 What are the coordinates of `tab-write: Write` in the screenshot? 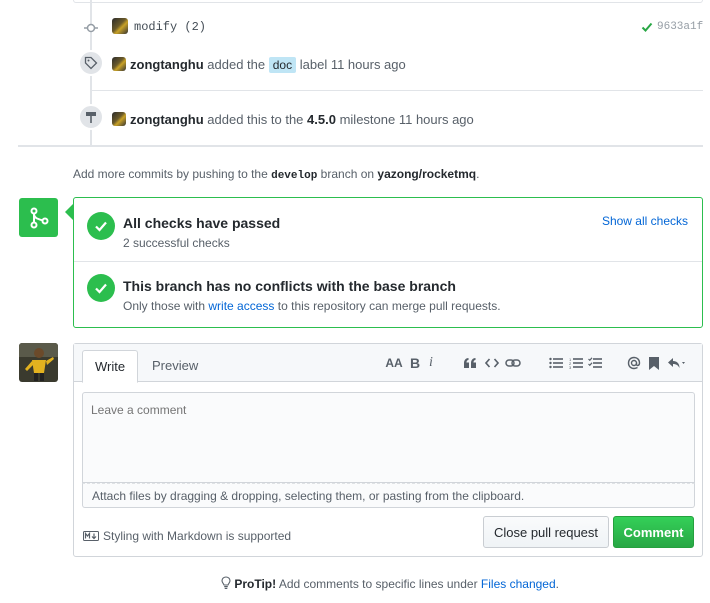 It's located at (110, 366).